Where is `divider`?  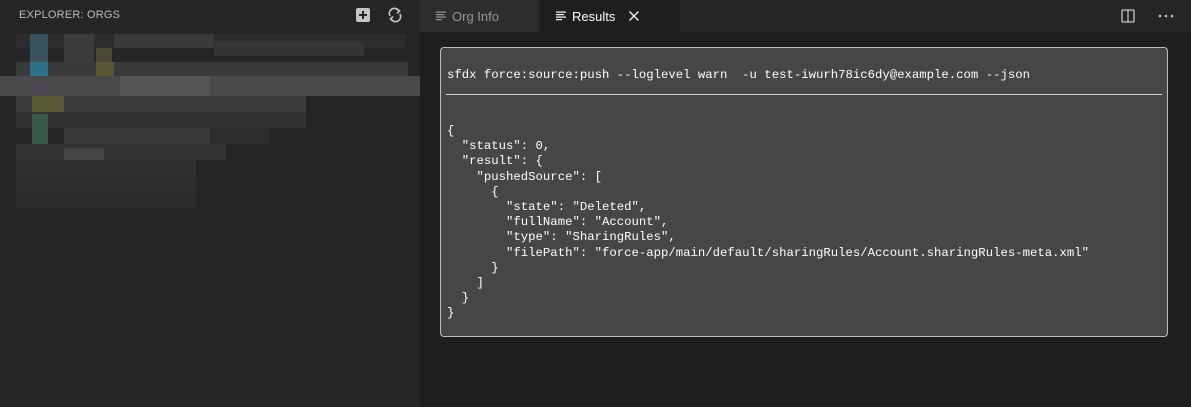
divider is located at coordinates (804, 94).